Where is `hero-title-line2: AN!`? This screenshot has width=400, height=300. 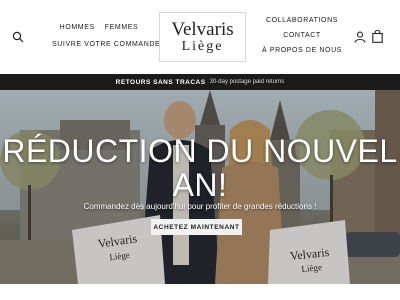 hero-title-line2: AN! is located at coordinates (200, 185).